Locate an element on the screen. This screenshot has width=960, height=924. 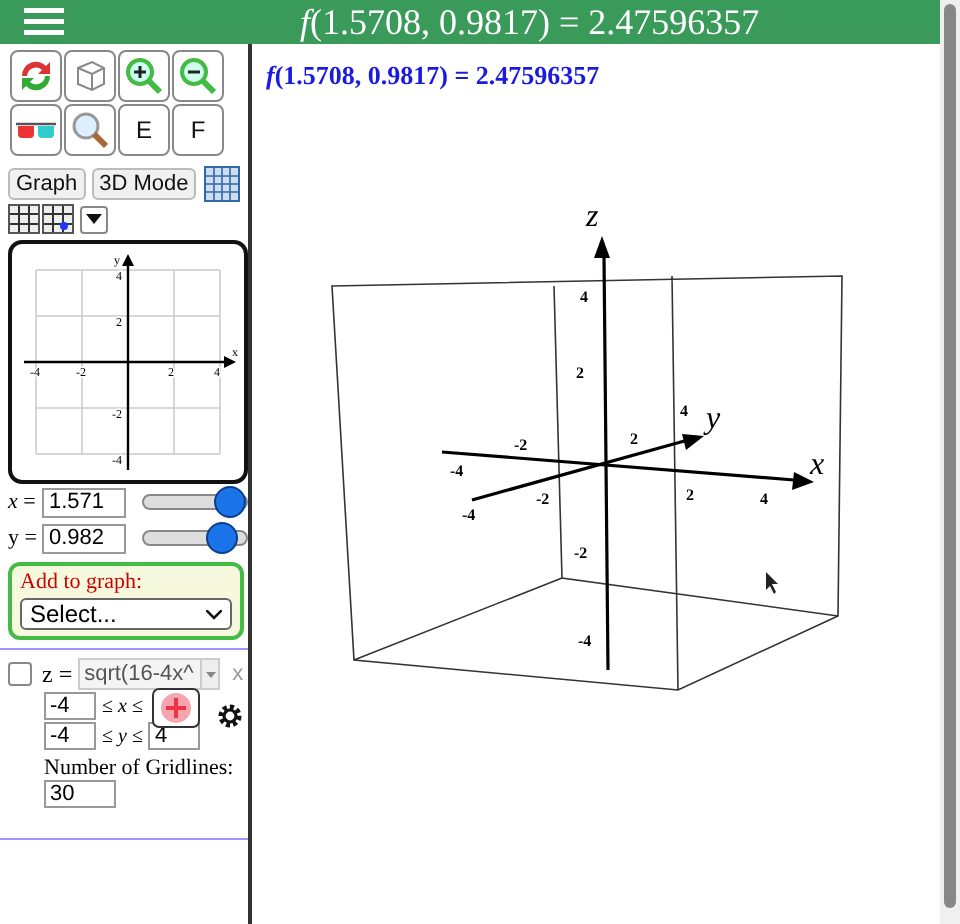
zoom-out-button is located at coordinates (198, 76).